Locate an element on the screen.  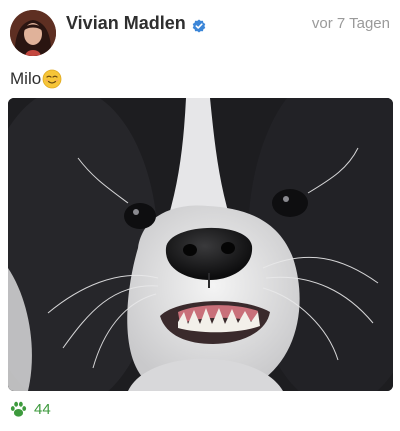
post-header: Vivian Madlen vor 7 Tagen is located at coordinates (200, 30).